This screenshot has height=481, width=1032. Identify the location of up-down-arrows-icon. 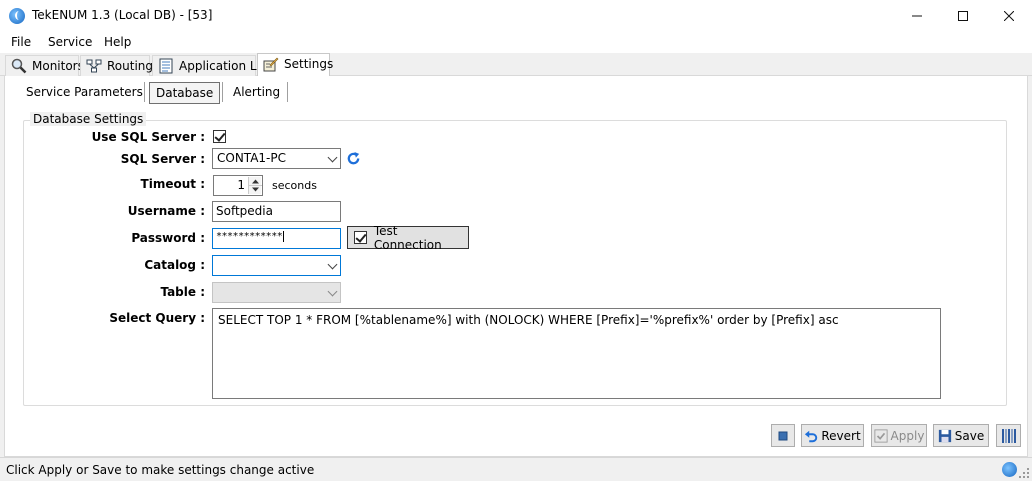
(255, 185).